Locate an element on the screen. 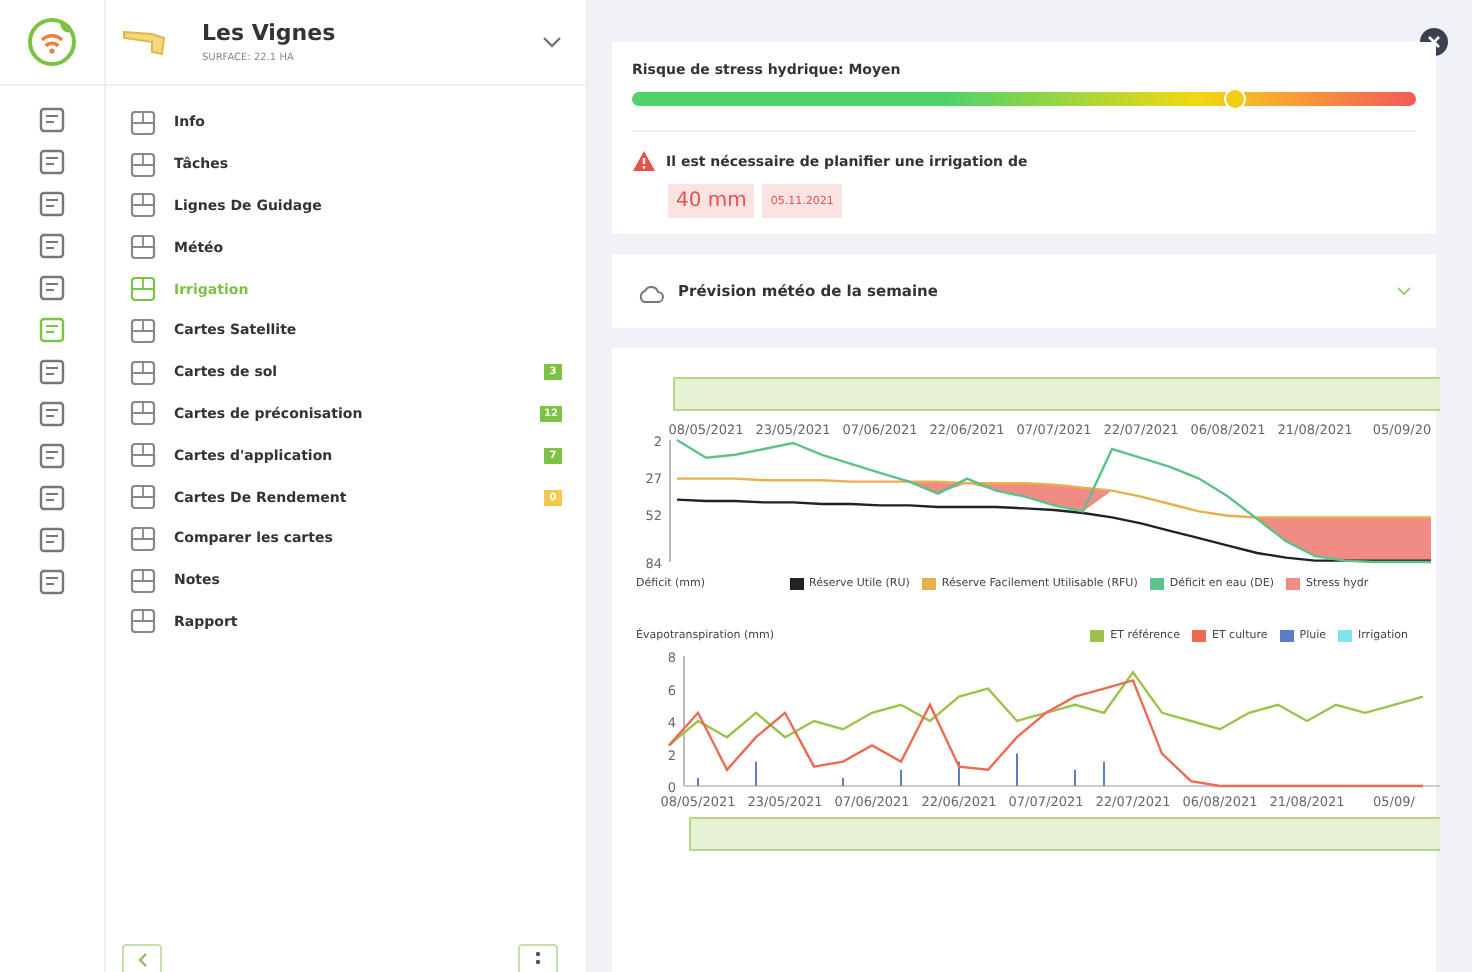 This screenshot has height=972, width=1472. chevron-down-icon is located at coordinates (552, 42).